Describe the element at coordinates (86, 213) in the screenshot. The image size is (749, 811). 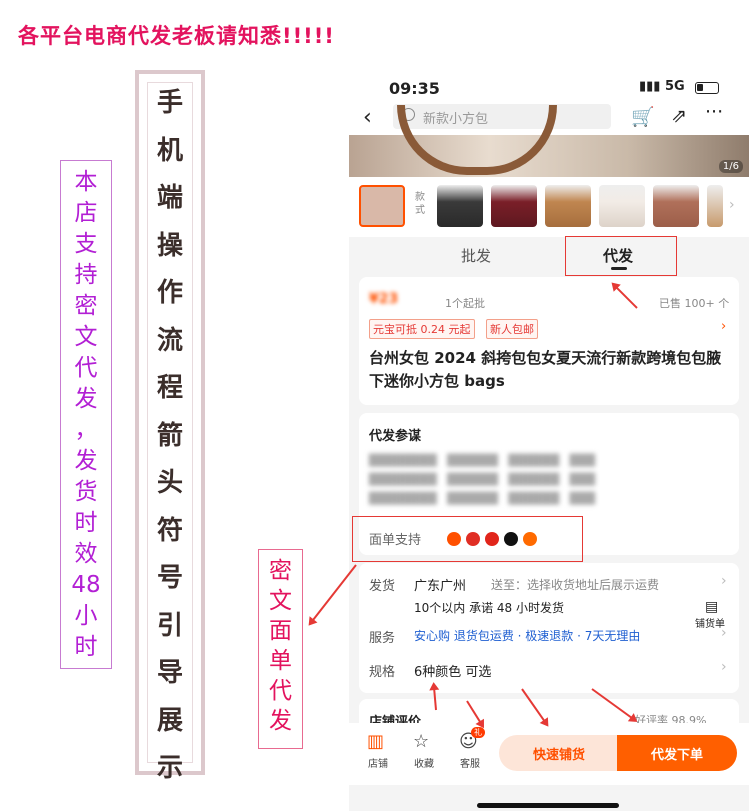
I see `left-note-char: 店` at that location.